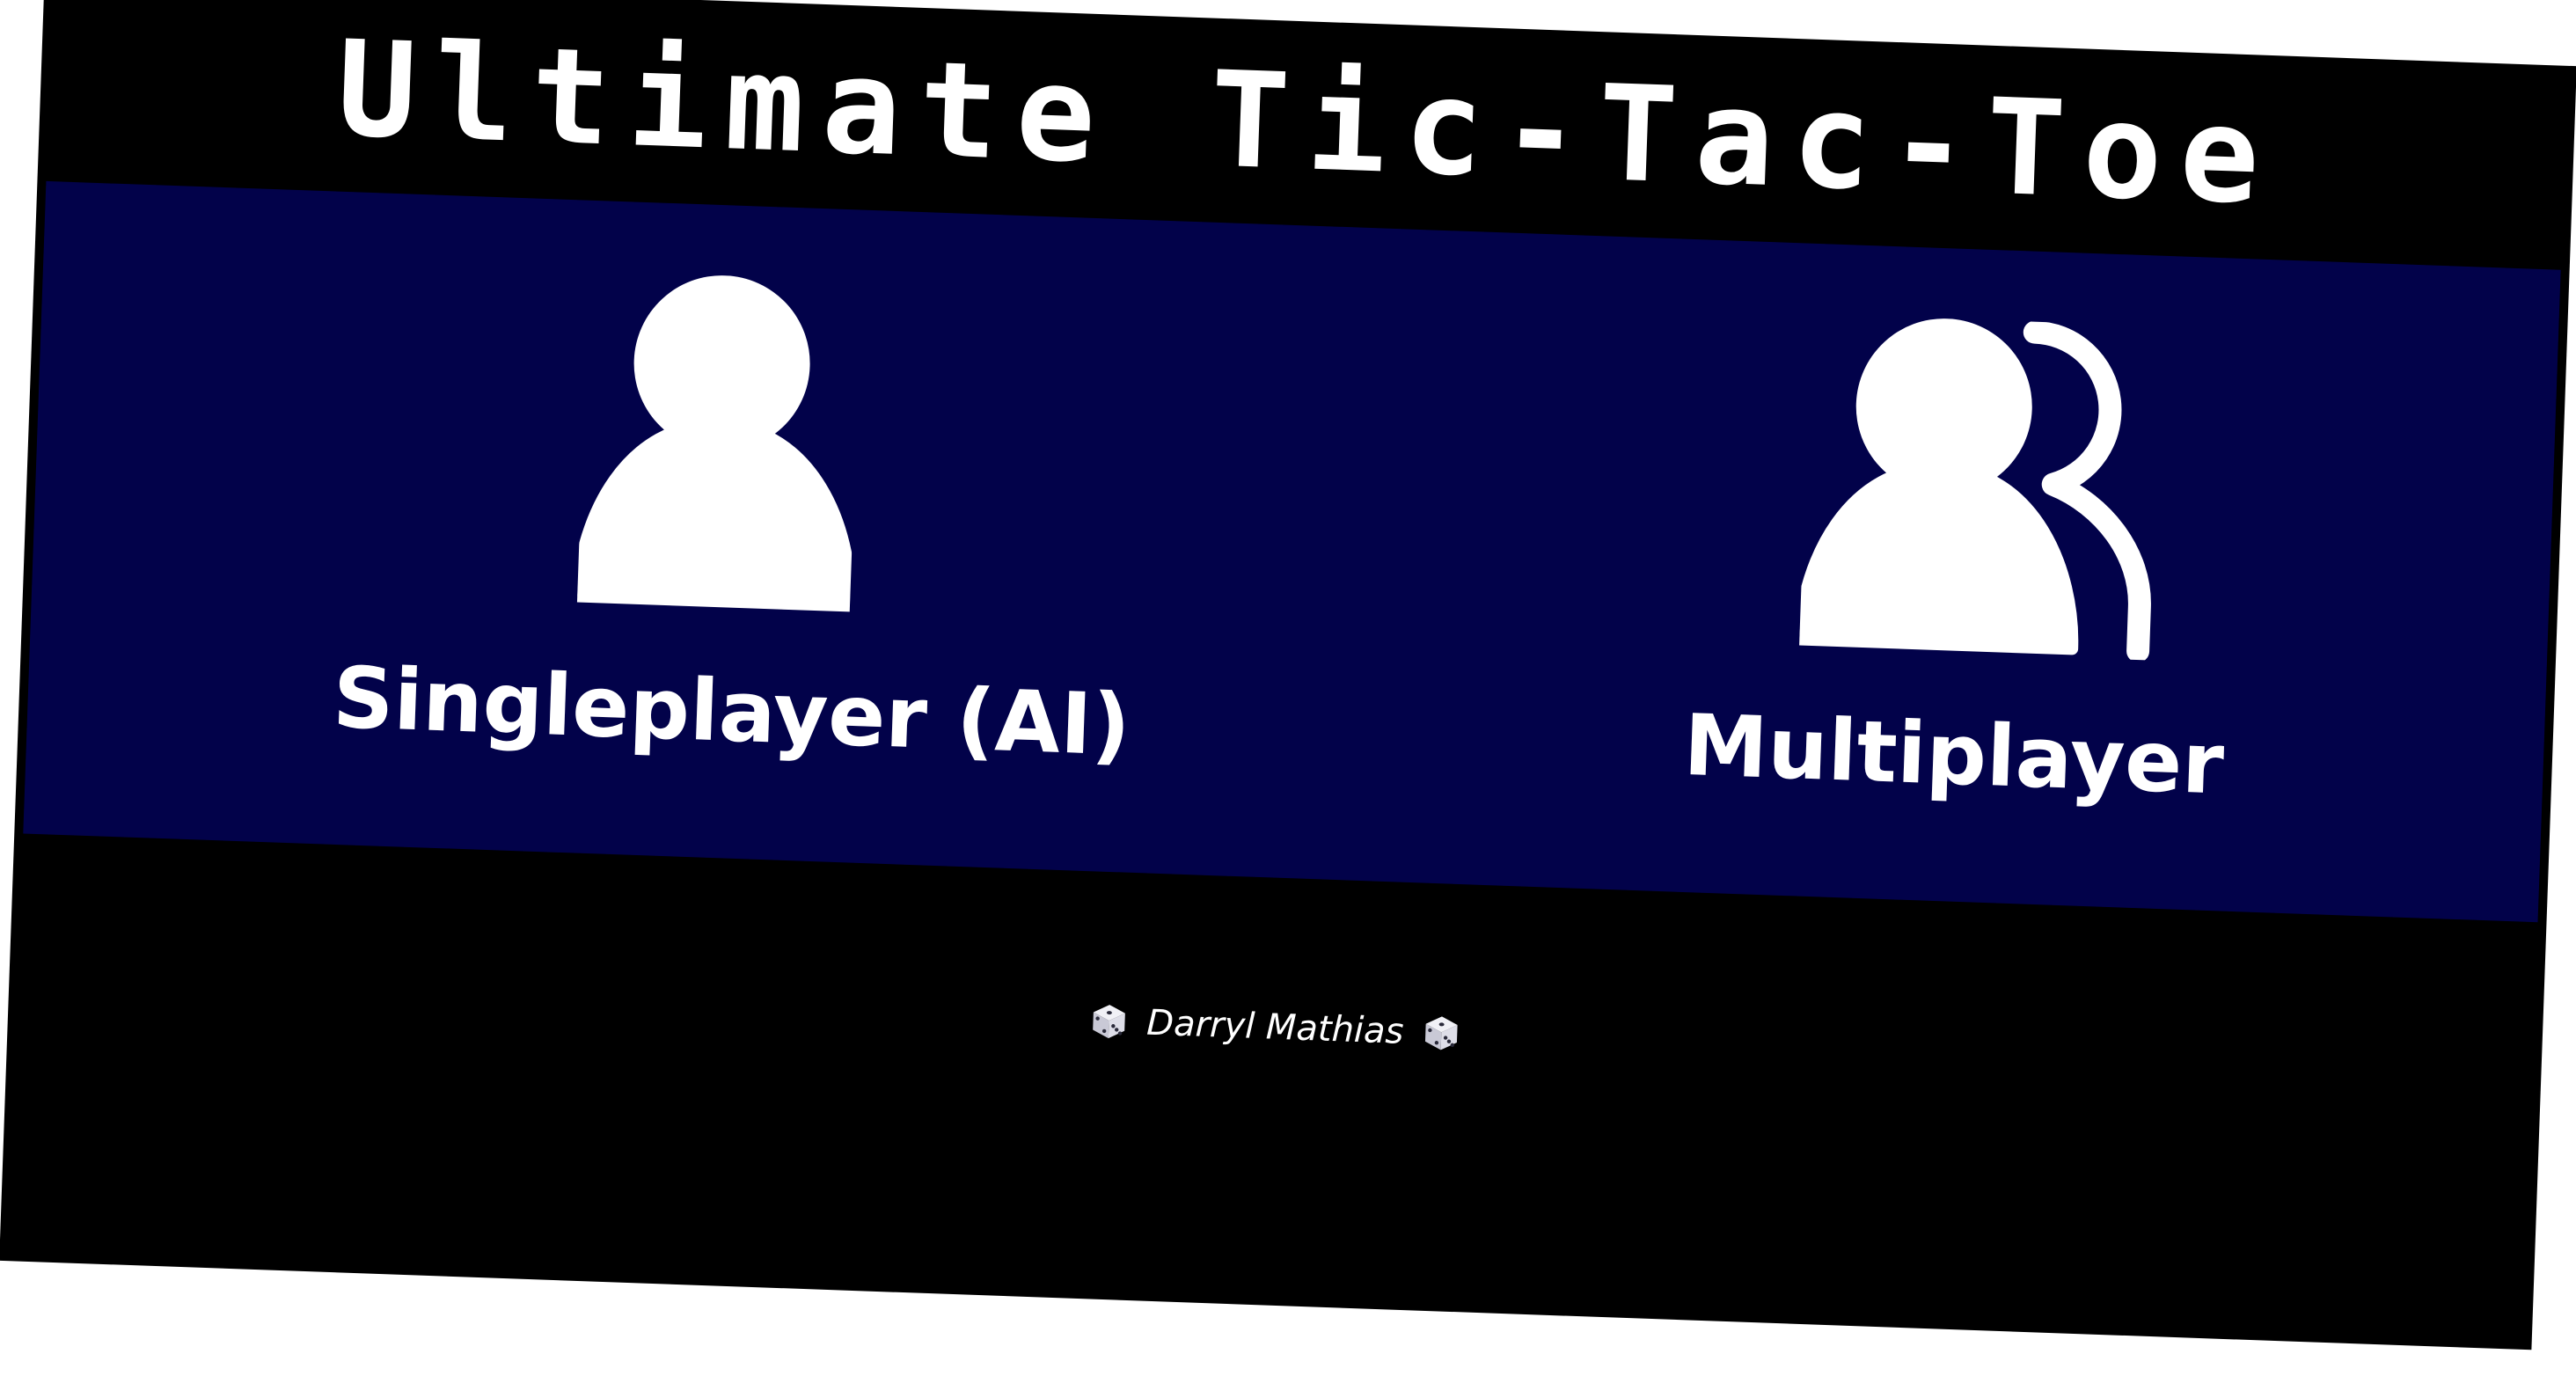 The height and width of the screenshot is (1376, 2576). What do you see at coordinates (716, 444) in the screenshot?
I see `single-user-icon` at bounding box center [716, 444].